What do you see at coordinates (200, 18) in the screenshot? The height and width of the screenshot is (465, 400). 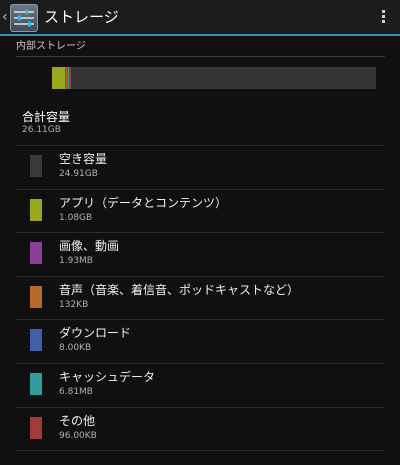 I see `action-bar: ‹ ストレージ` at bounding box center [200, 18].